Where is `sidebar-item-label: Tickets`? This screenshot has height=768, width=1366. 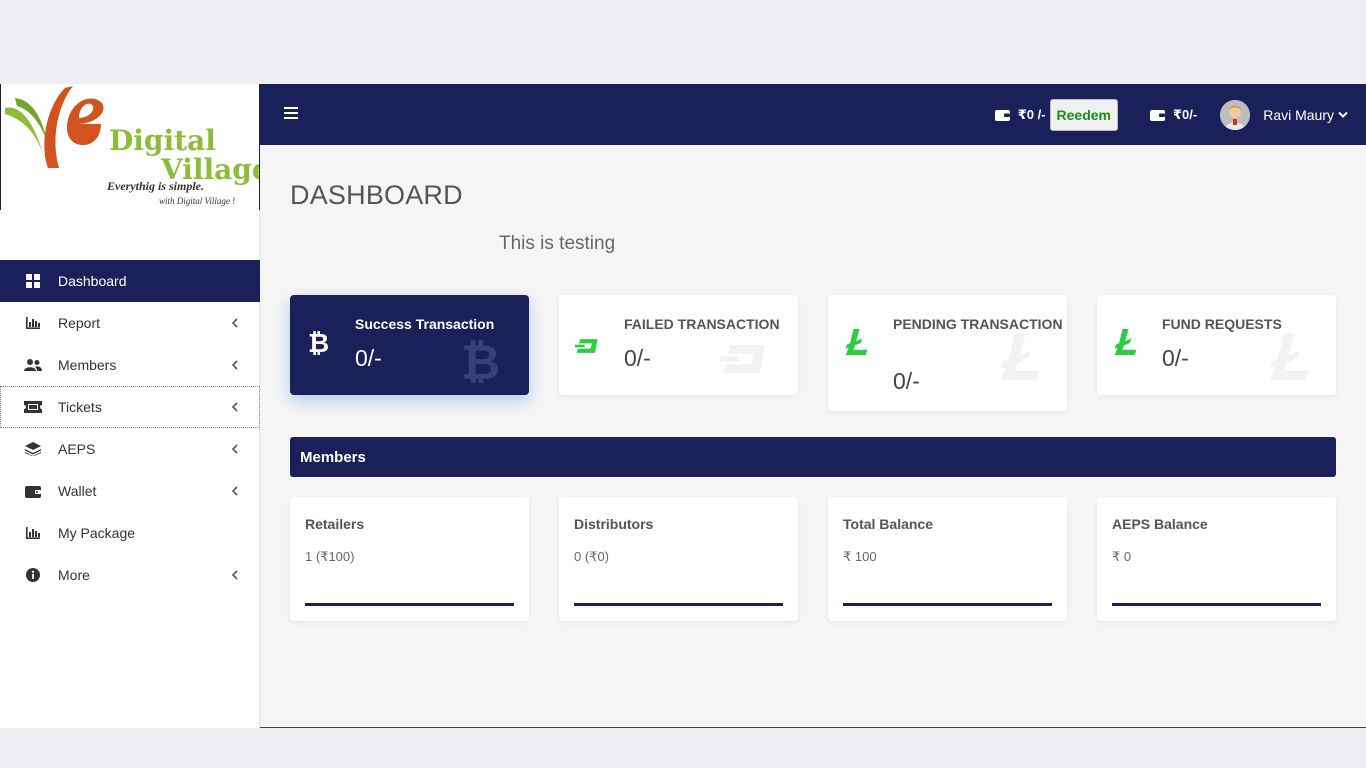
sidebar-item-label: Tickets is located at coordinates (80, 407).